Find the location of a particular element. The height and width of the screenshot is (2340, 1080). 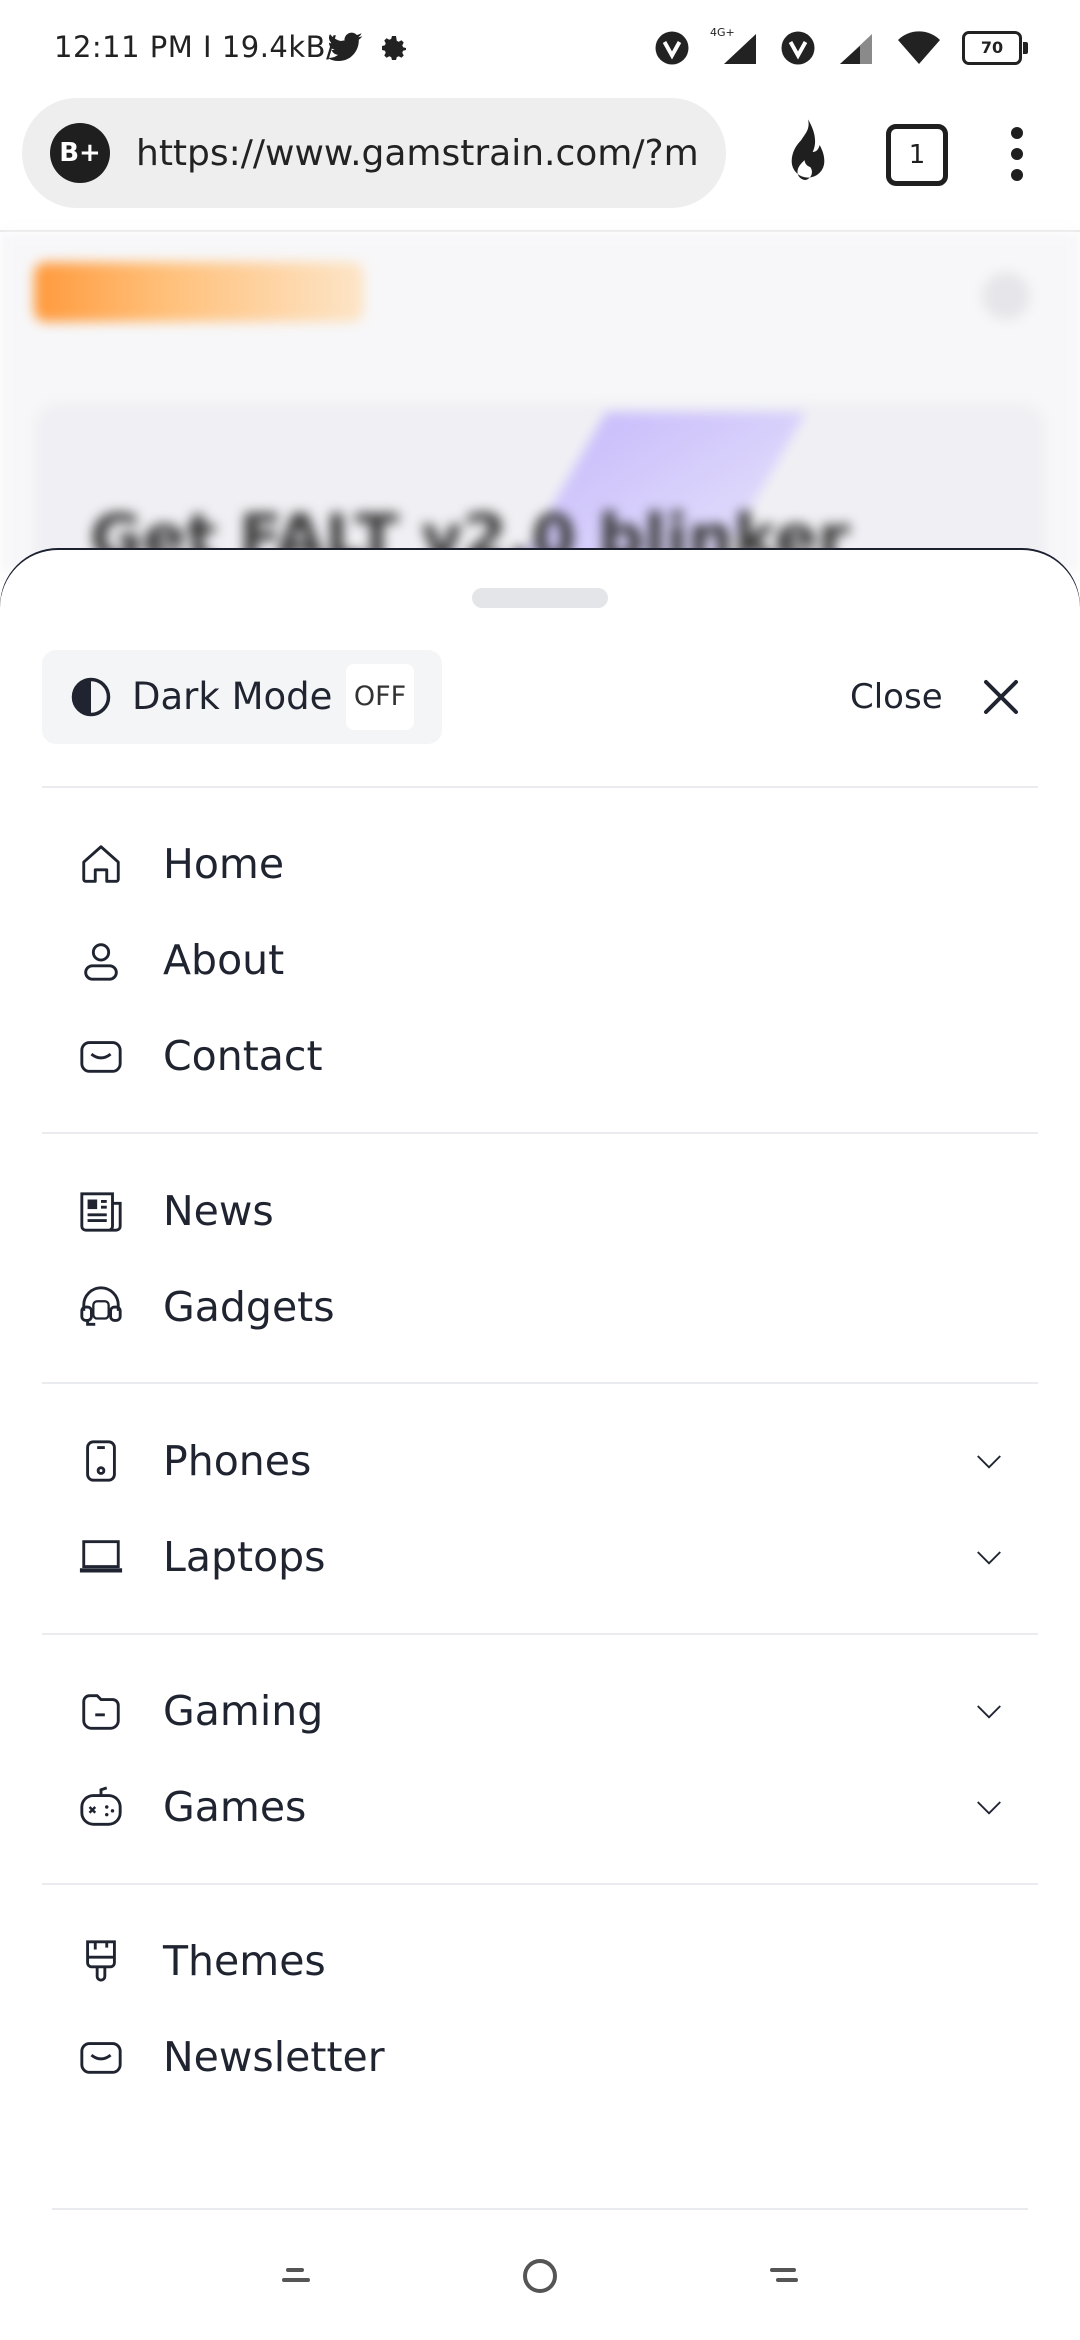

background-page: Get FALT v2.0 blinker is located at coordinates (540, 402).